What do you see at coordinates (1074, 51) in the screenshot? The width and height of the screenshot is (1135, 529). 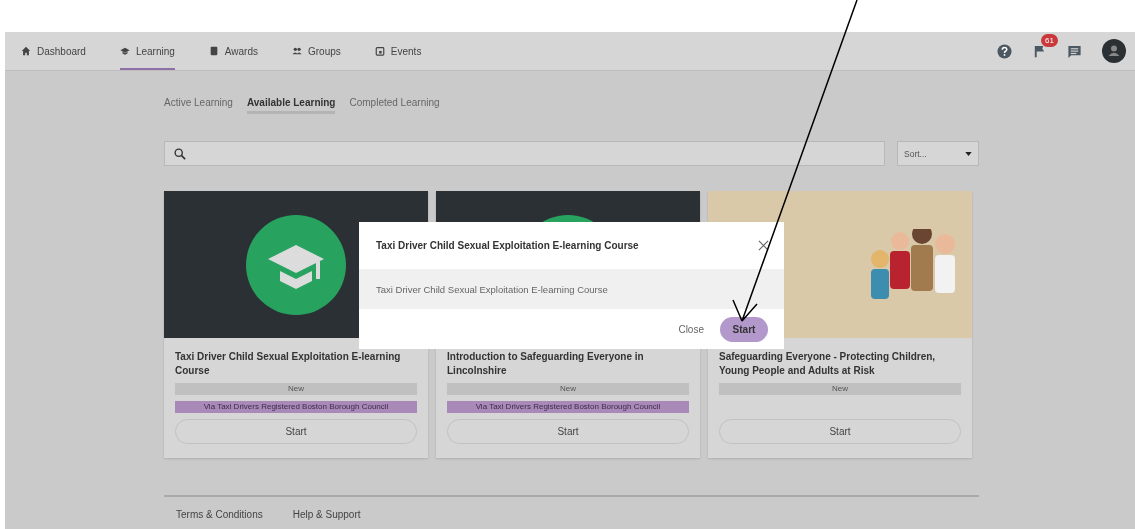 I see `chat-icon` at bounding box center [1074, 51].